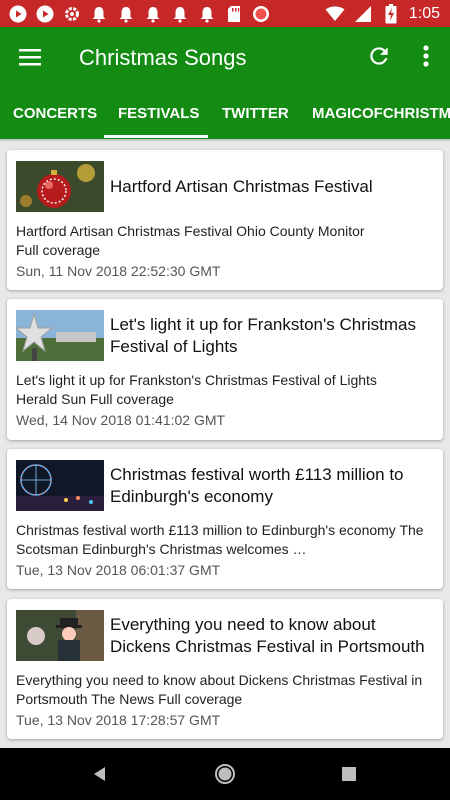 This screenshot has width=450, height=800. I want to click on battery-charging-icon, so click(391, 14).